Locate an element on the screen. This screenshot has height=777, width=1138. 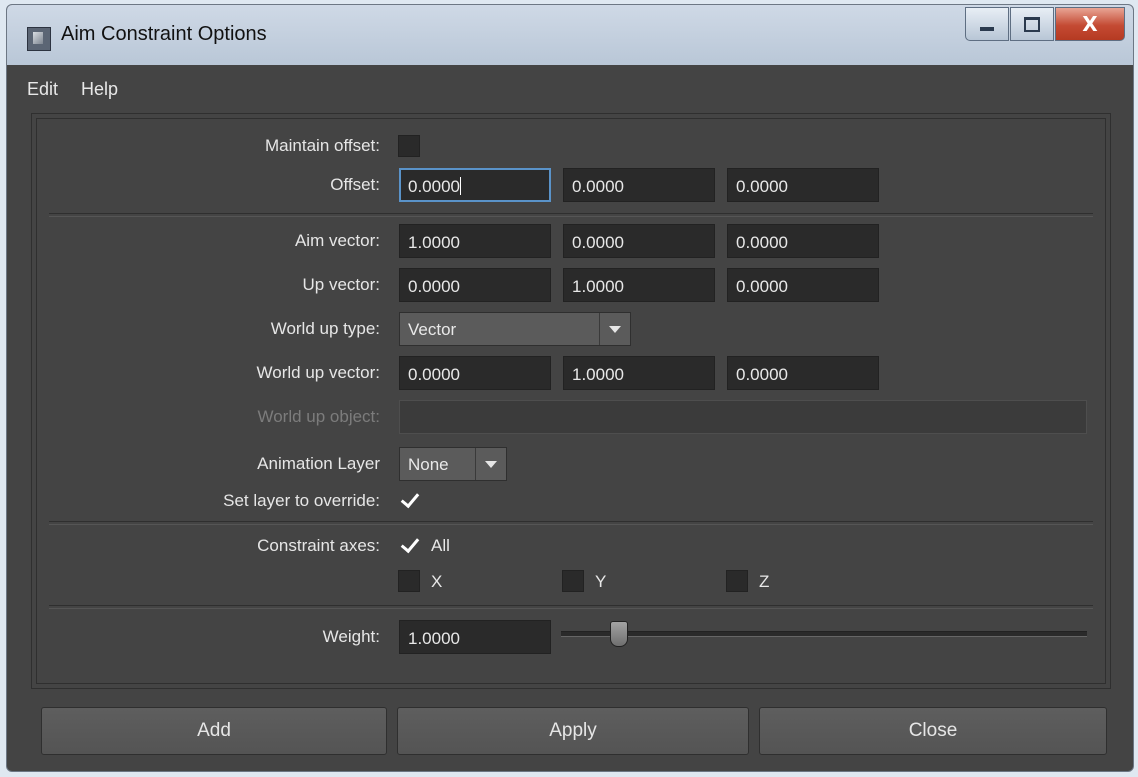
maintain-offset-label: Maintain offset: is located at coordinates (322, 145).